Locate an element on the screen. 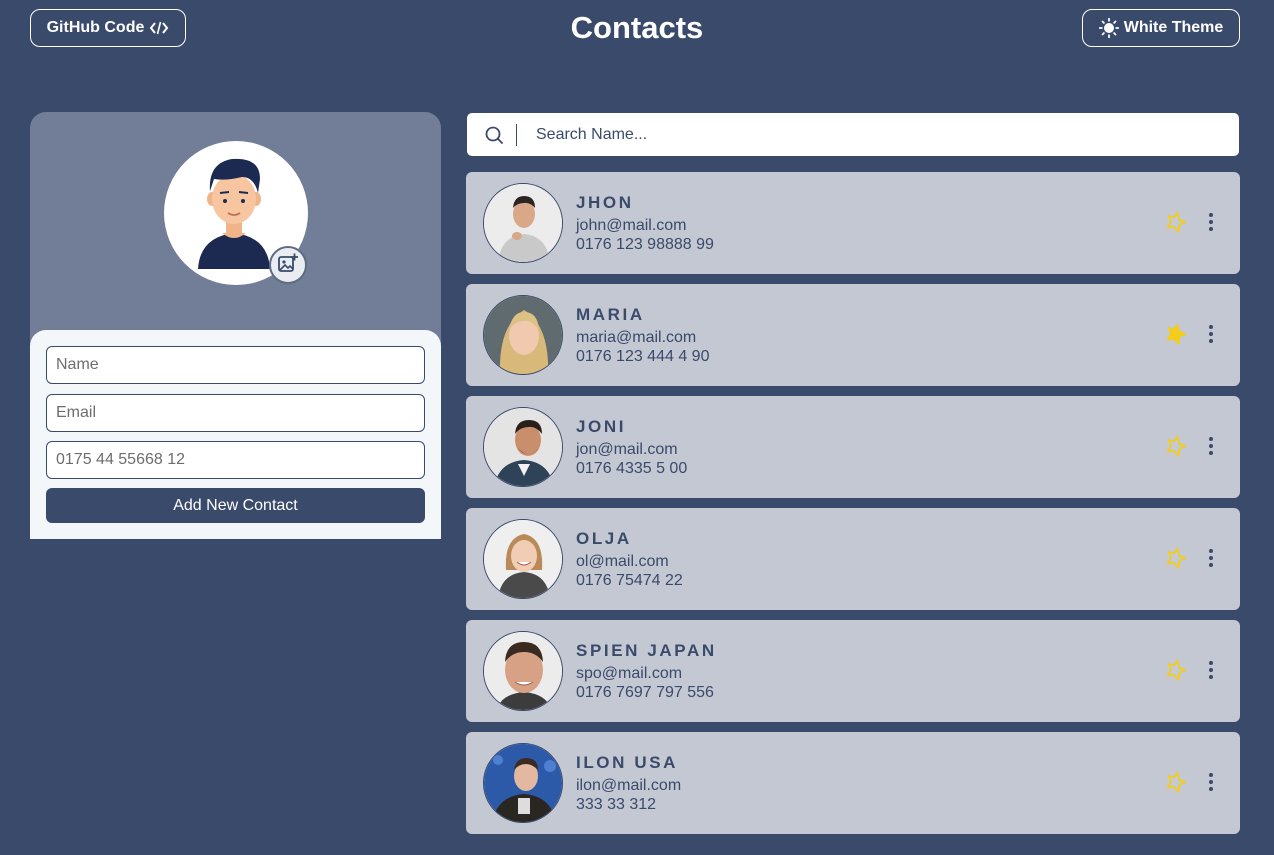 The image size is (1274, 855). add-new-contact-button: Add New Contact is located at coordinates (235, 505).